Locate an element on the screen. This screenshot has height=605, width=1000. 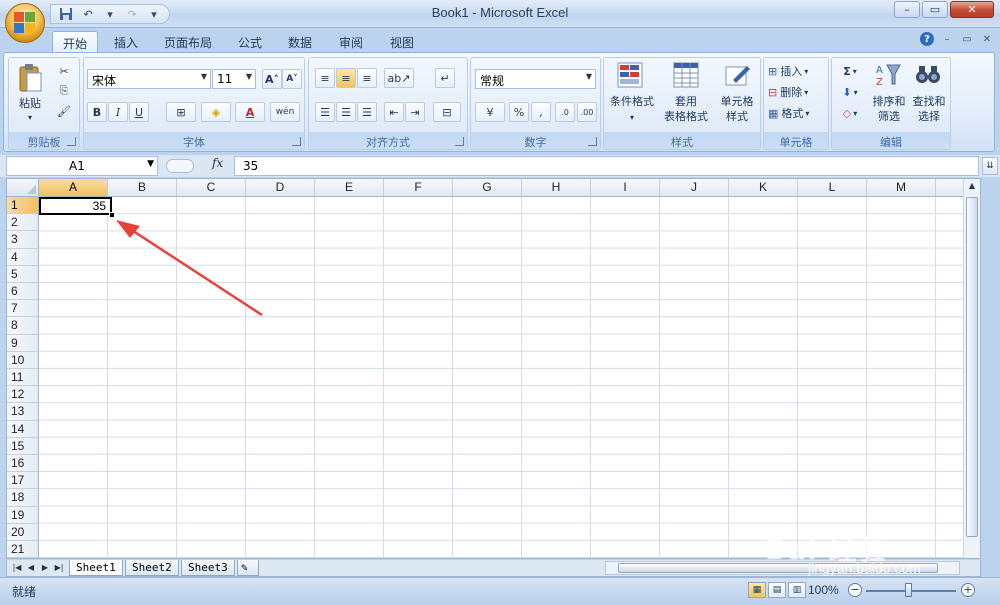
font-color-button: A is located at coordinates (250, 112).